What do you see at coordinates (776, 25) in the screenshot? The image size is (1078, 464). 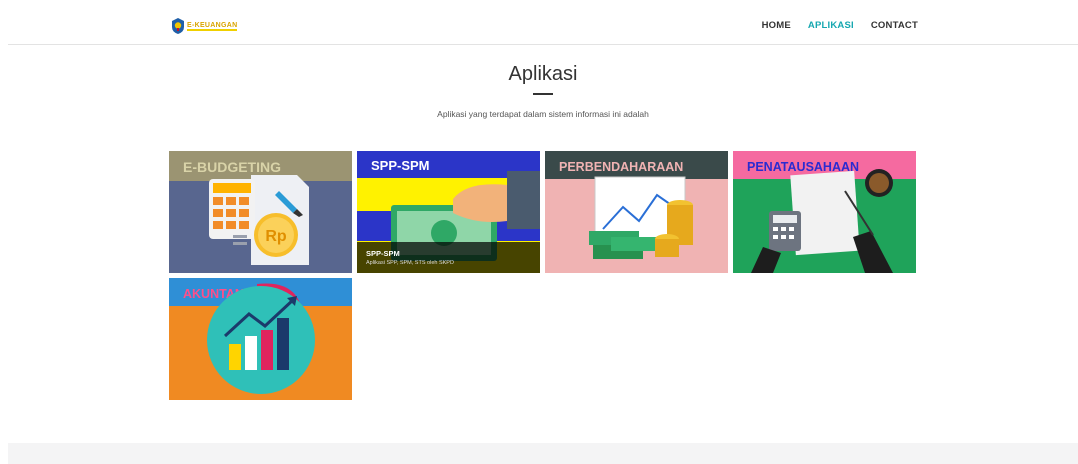 I see `nav-home: HOME` at bounding box center [776, 25].